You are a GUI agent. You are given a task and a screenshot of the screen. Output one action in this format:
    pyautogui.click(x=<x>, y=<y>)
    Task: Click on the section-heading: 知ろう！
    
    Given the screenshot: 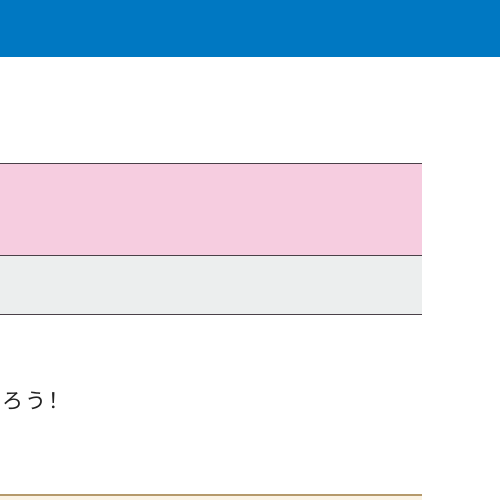 What is the action you would take?
    pyautogui.click(x=35, y=401)
    